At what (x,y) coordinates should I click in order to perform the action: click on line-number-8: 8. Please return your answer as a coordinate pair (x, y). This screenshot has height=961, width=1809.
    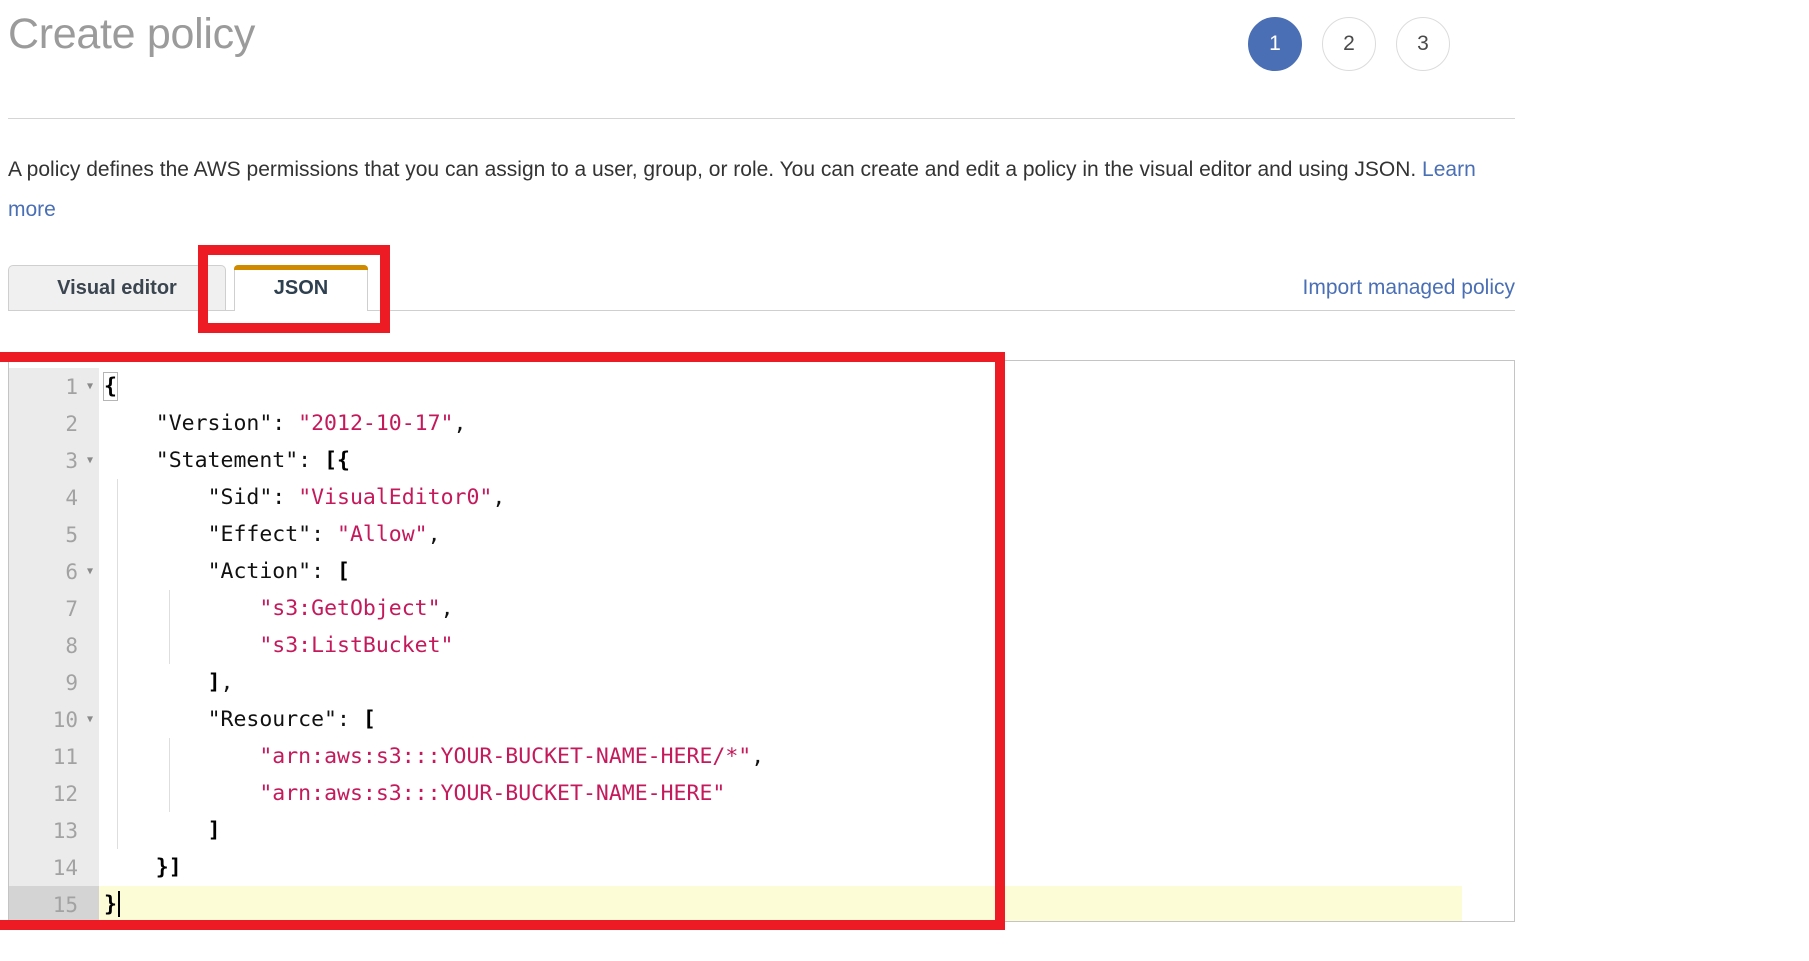
    Looking at the image, I should click on (54, 645).